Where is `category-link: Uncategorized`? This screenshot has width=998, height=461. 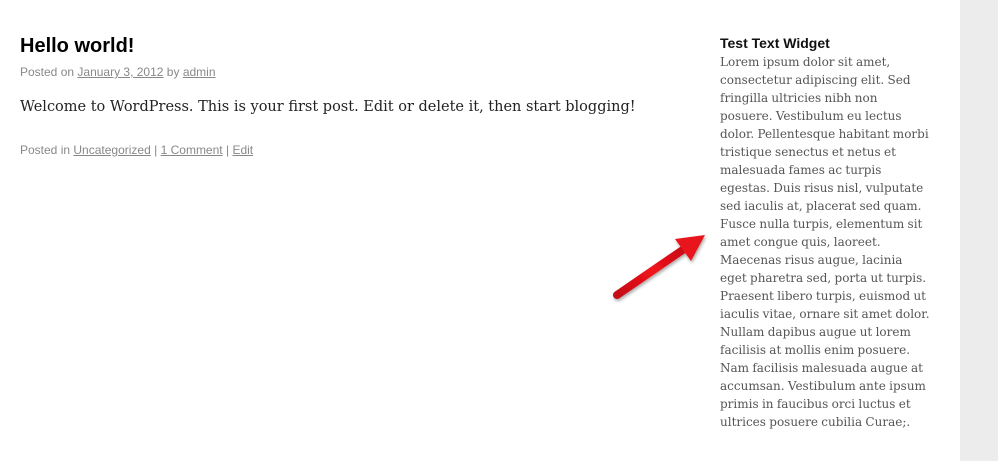 category-link: Uncategorized is located at coordinates (111, 150).